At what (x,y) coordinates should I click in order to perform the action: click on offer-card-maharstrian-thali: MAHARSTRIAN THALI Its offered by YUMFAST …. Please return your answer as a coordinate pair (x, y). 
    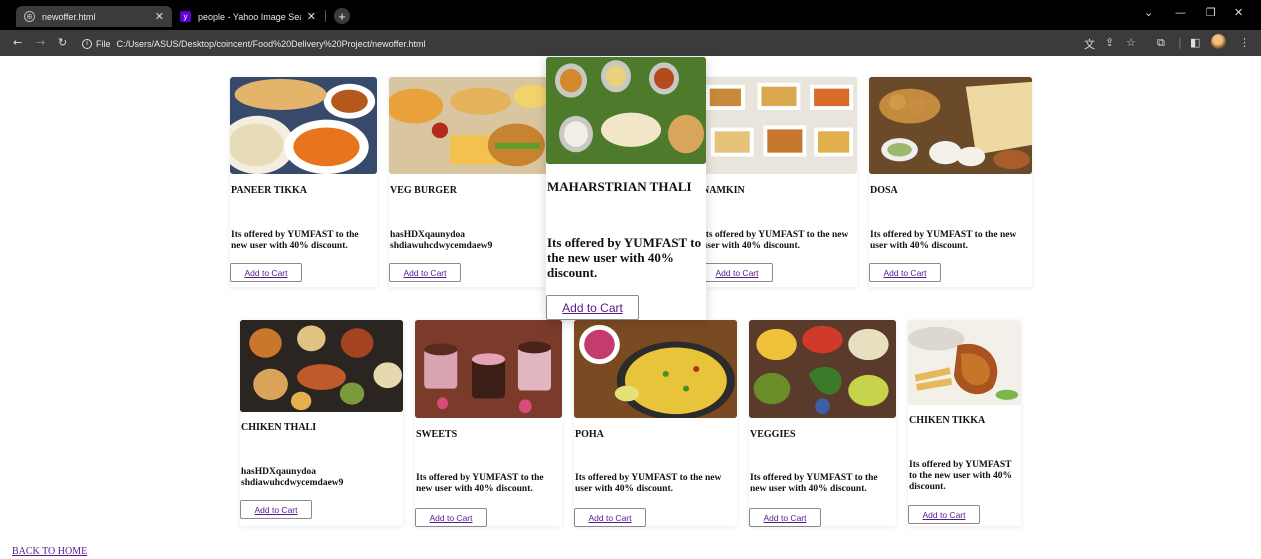
    Looking at the image, I should click on (626, 188).